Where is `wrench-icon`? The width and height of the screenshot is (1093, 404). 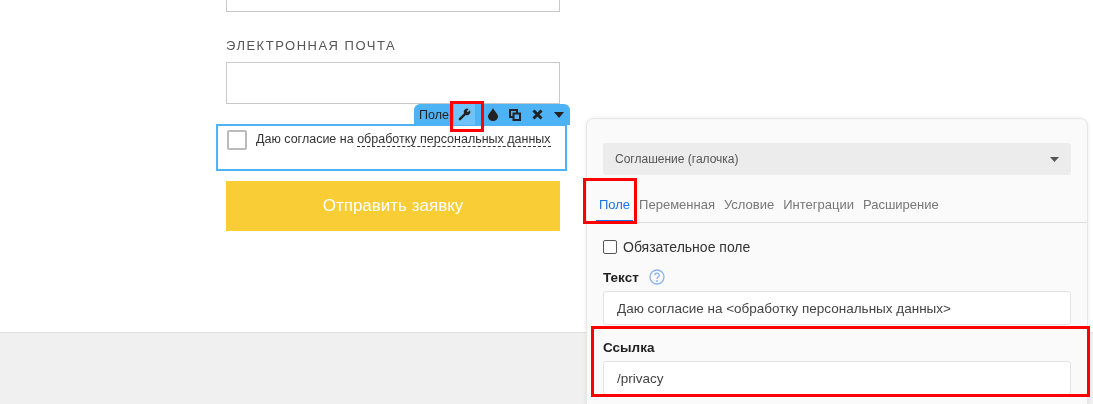
wrench-icon is located at coordinates (464, 114).